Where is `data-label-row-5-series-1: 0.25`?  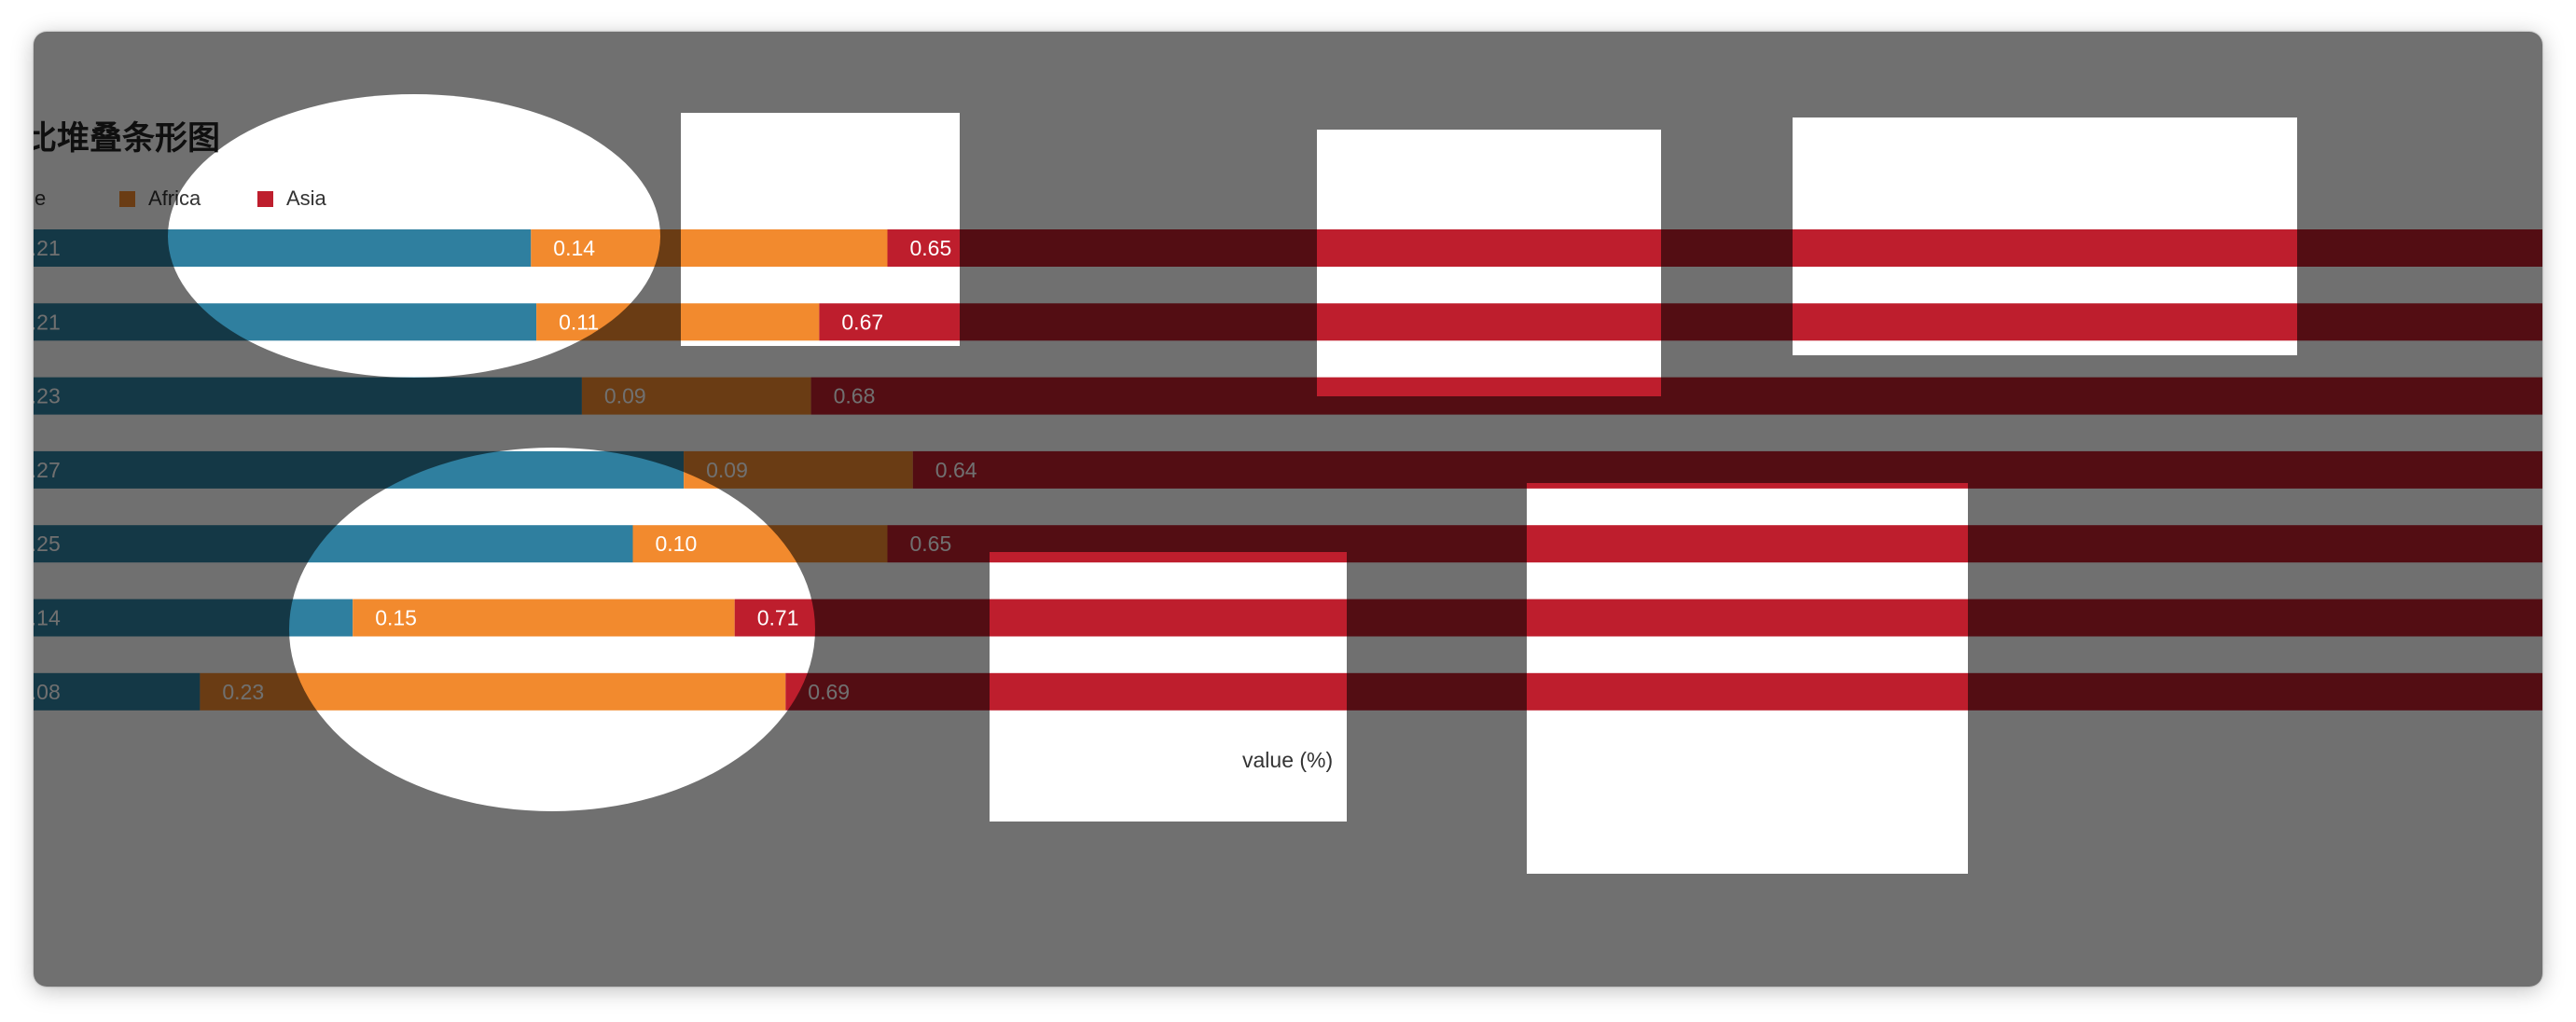
data-label-row-5-series-1: 0.25 is located at coordinates (47, 544).